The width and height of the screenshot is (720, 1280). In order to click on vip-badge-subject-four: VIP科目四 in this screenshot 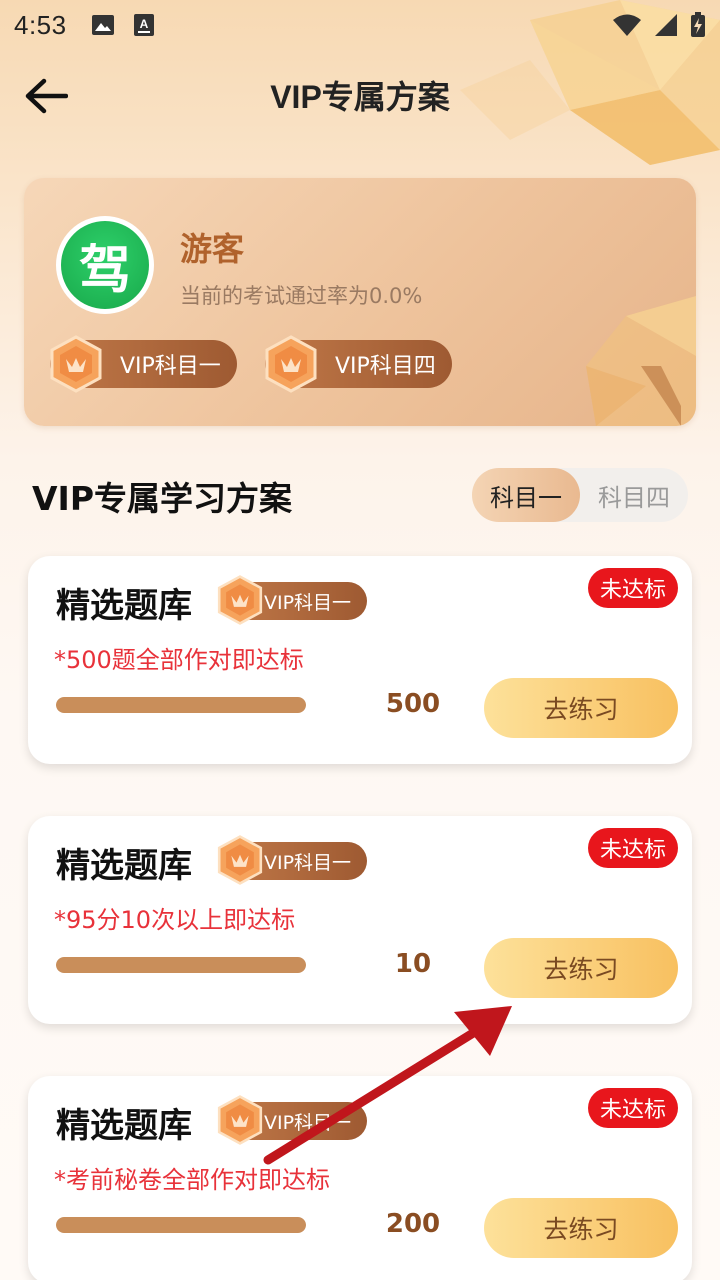, I will do `click(358, 364)`.